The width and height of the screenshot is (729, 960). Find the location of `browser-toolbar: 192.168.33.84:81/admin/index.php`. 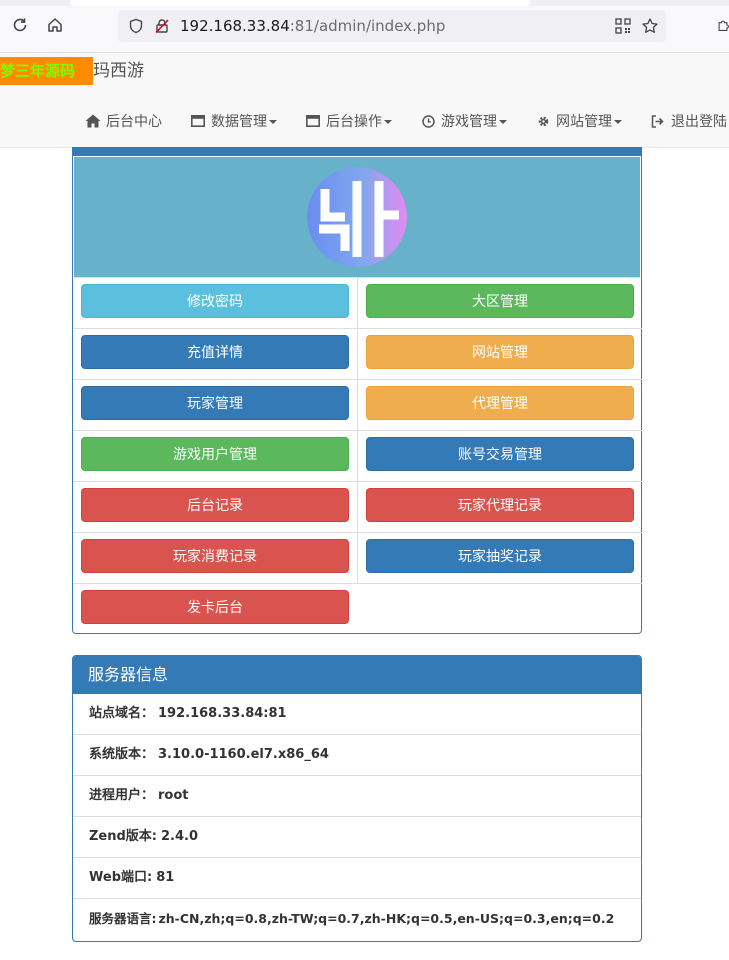

browser-toolbar: 192.168.33.84:81/admin/index.php is located at coordinates (364, 26).